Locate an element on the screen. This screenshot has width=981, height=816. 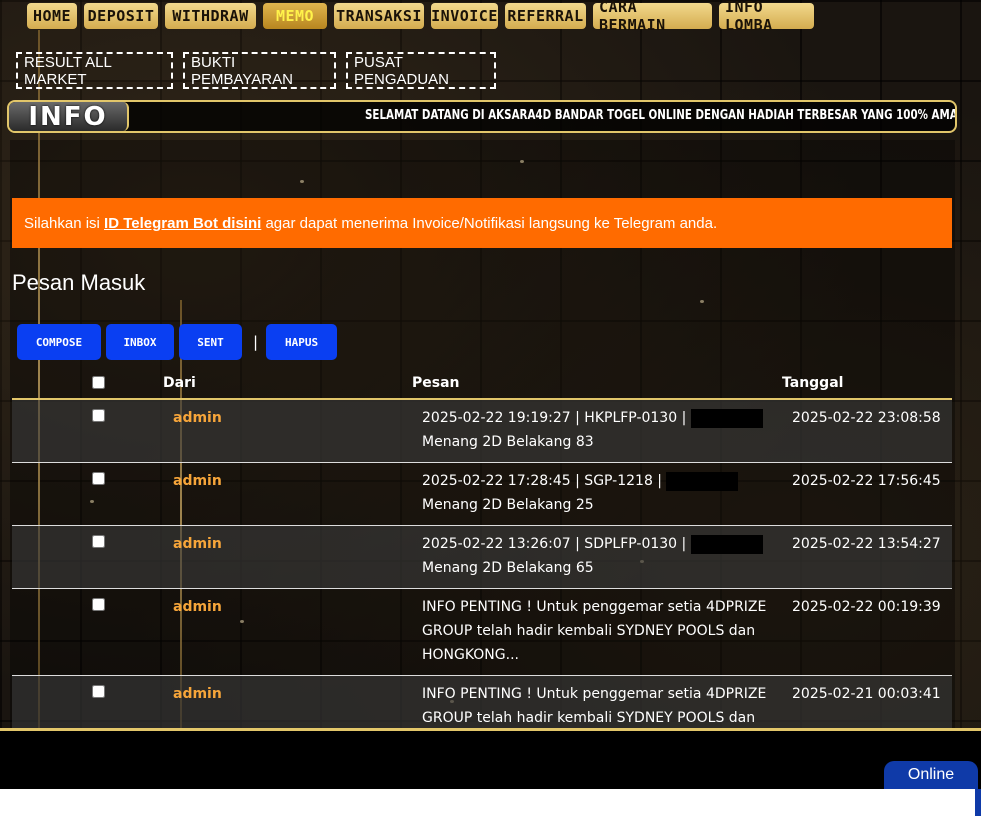
compose-button: COMPOSE is located at coordinates (59, 342).